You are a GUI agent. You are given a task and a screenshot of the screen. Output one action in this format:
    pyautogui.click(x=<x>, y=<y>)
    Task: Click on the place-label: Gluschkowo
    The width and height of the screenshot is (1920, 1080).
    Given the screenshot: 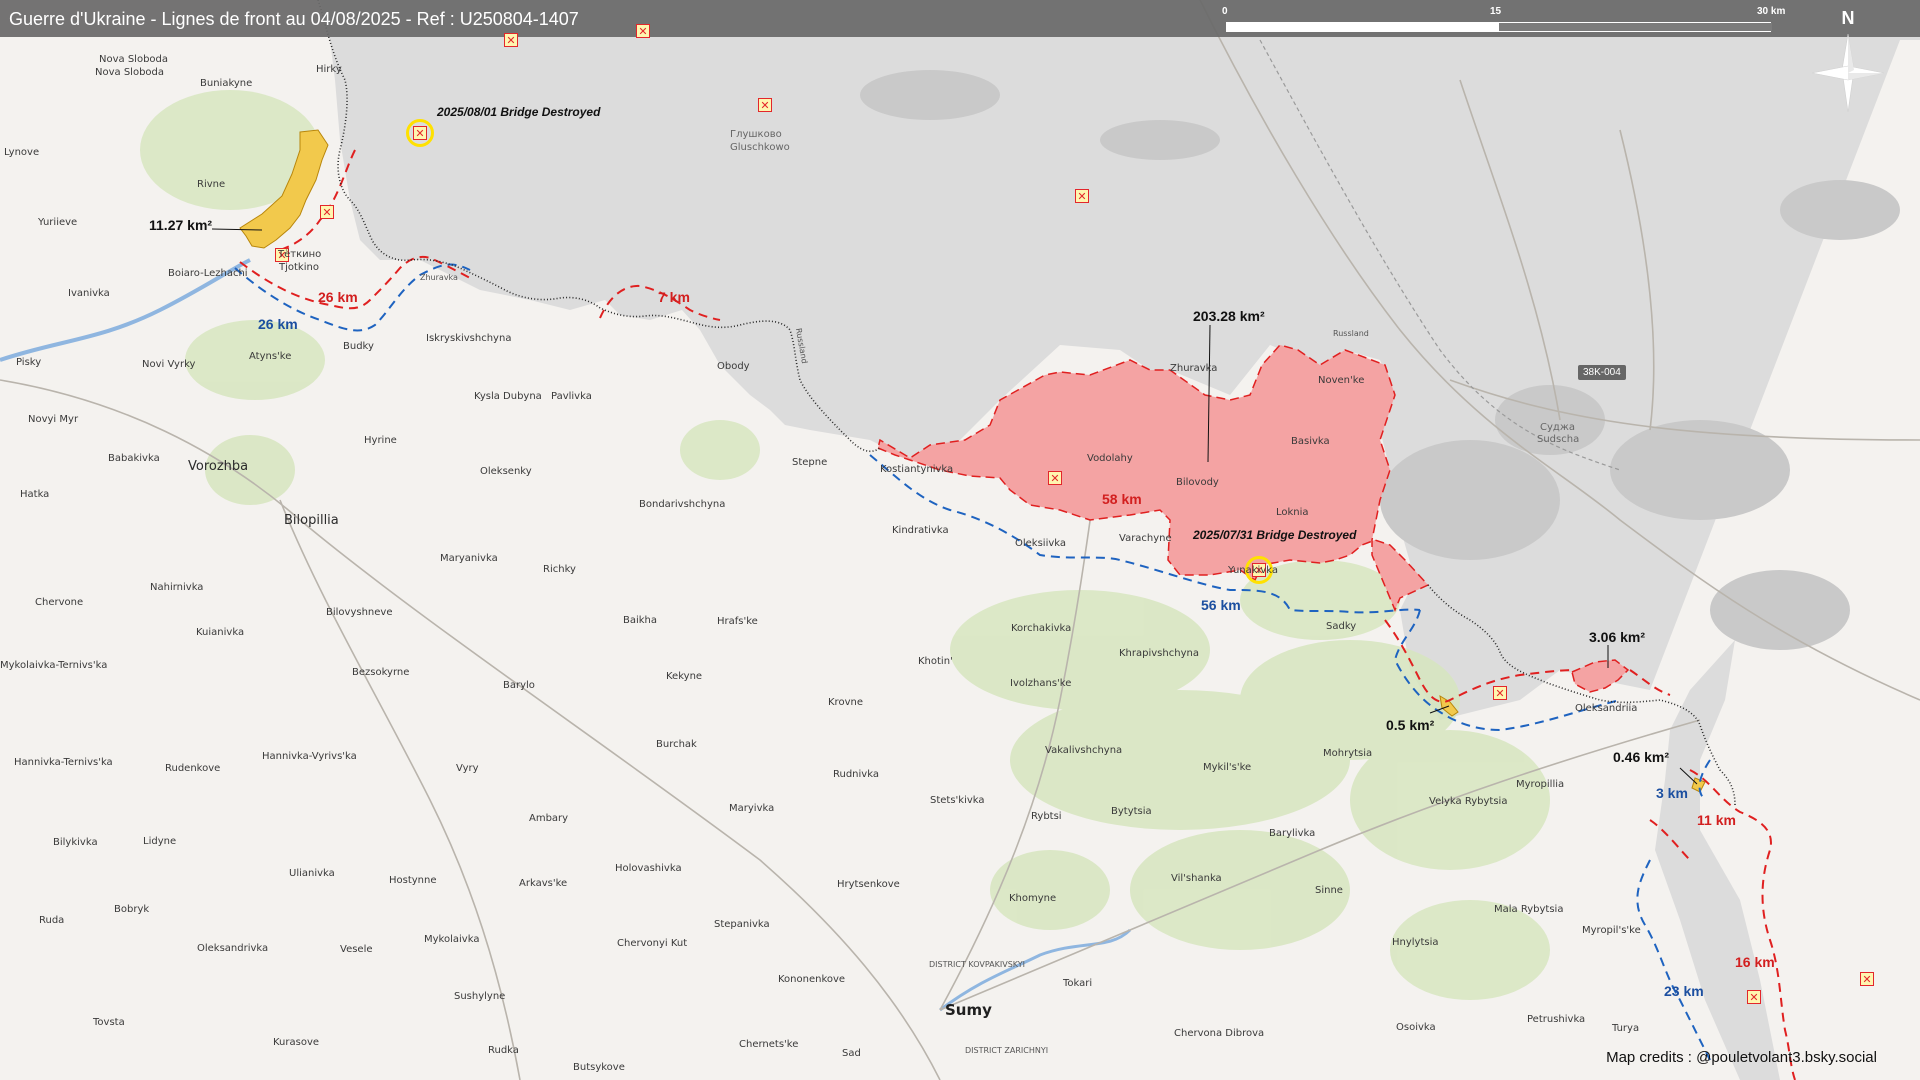 What is the action you would take?
    pyautogui.click(x=760, y=147)
    